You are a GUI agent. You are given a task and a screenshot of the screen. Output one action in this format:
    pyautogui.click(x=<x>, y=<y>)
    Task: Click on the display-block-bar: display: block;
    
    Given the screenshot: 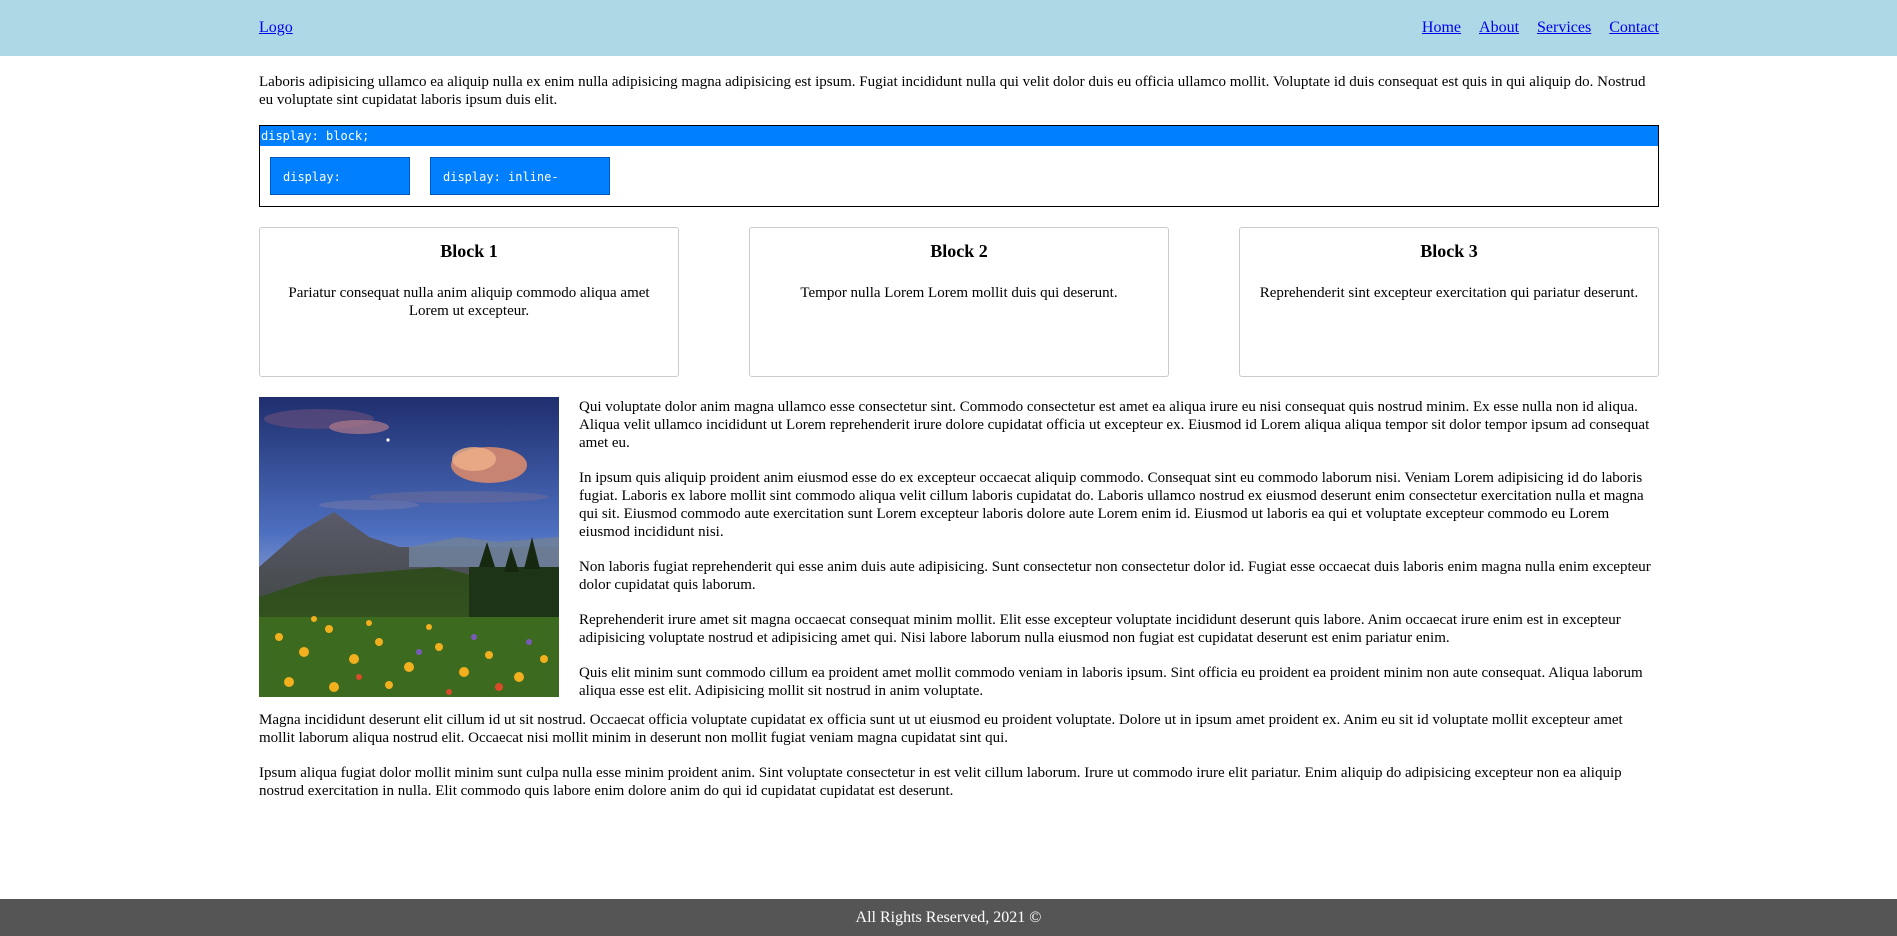 What is the action you would take?
    pyautogui.click(x=959, y=136)
    